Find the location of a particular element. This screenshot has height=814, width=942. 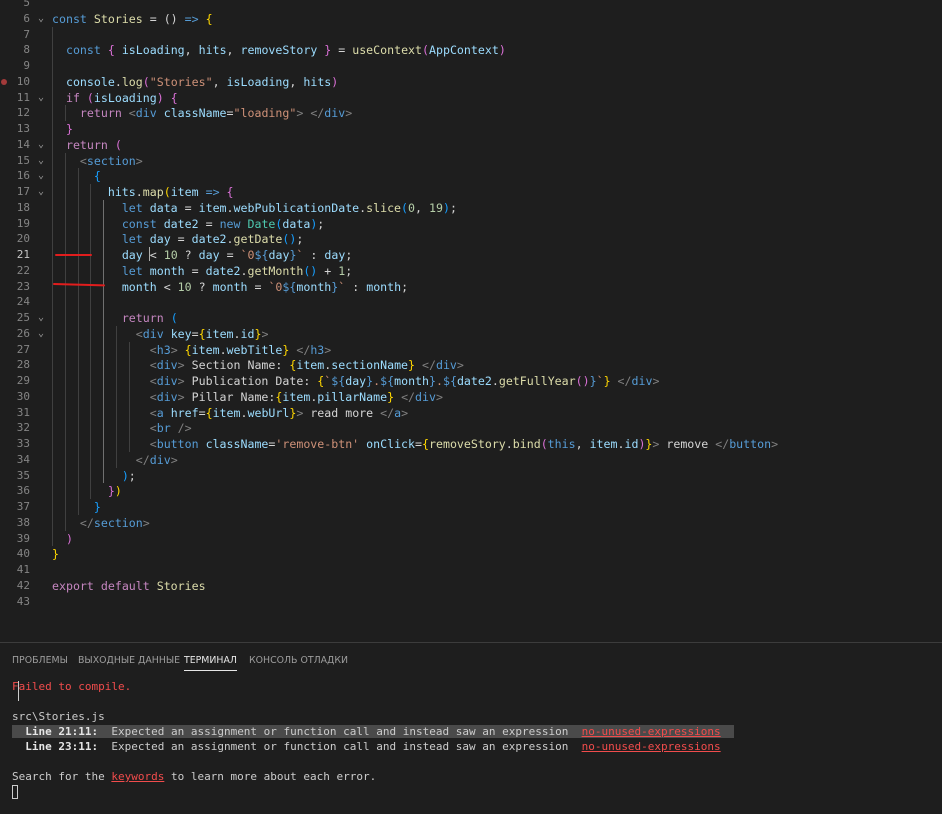

code-line: 5 is located at coordinates (471, 5).